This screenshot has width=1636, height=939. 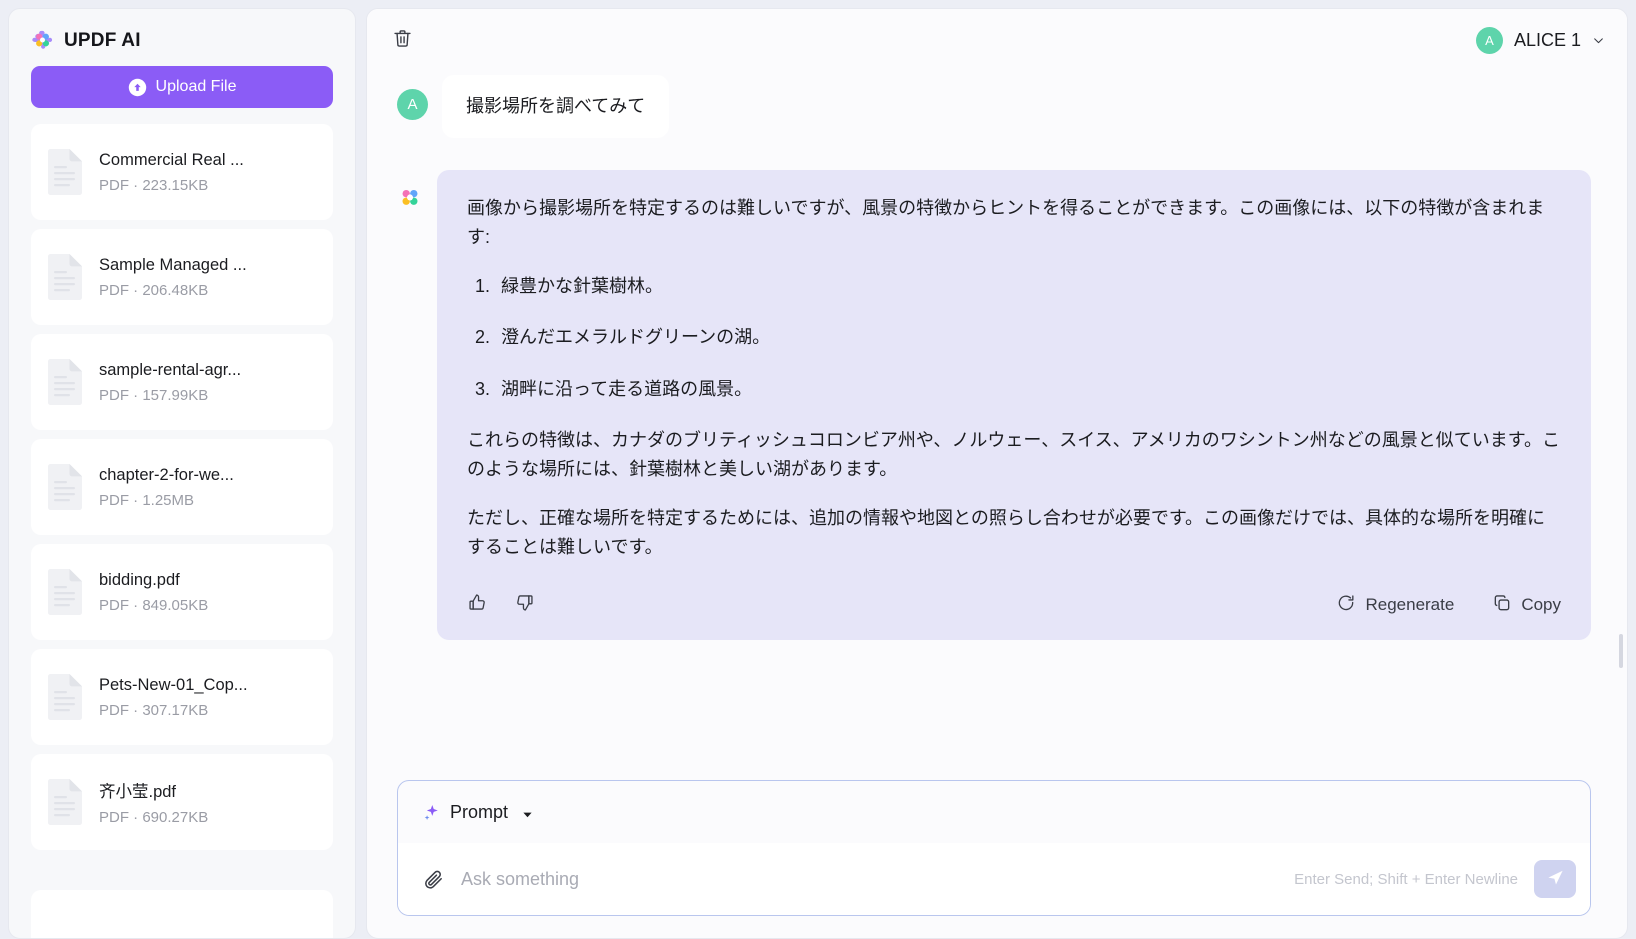 I want to click on prompt-selector: Prompt, so click(x=994, y=812).